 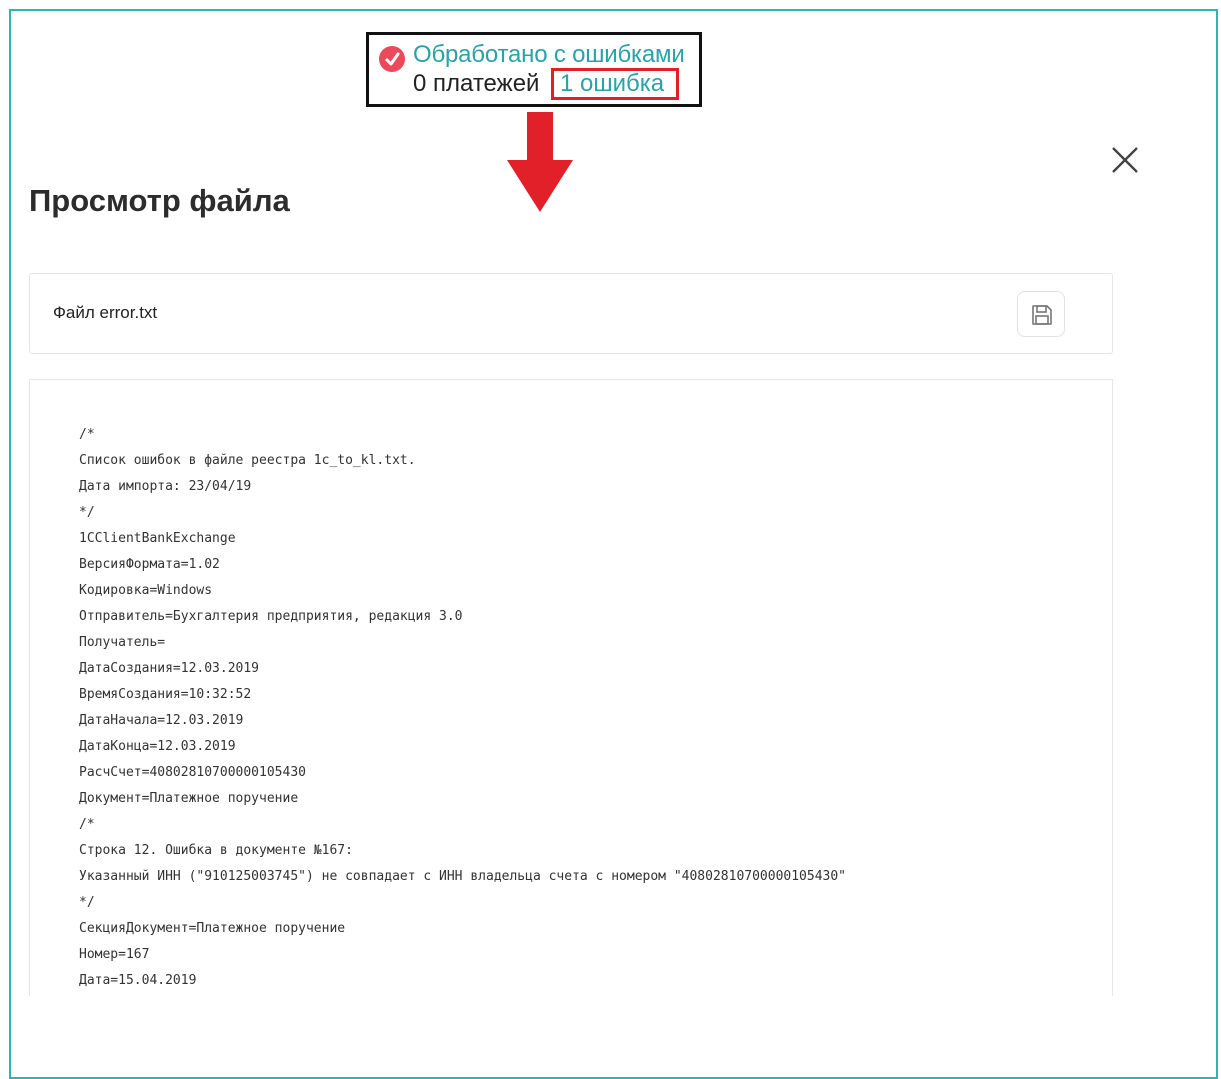 What do you see at coordinates (149, 564) in the screenshot?
I see `file-content-line: ВерсияФормата=1.02` at bounding box center [149, 564].